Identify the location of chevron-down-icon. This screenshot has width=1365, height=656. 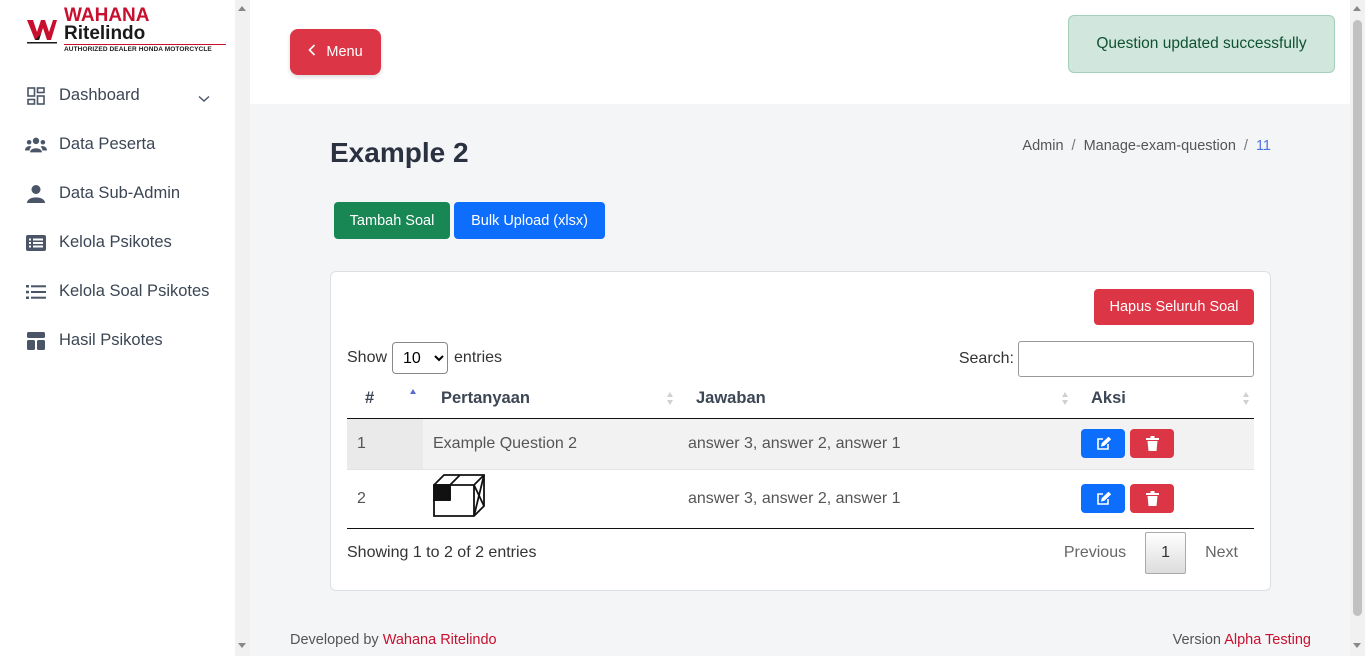
(204, 98).